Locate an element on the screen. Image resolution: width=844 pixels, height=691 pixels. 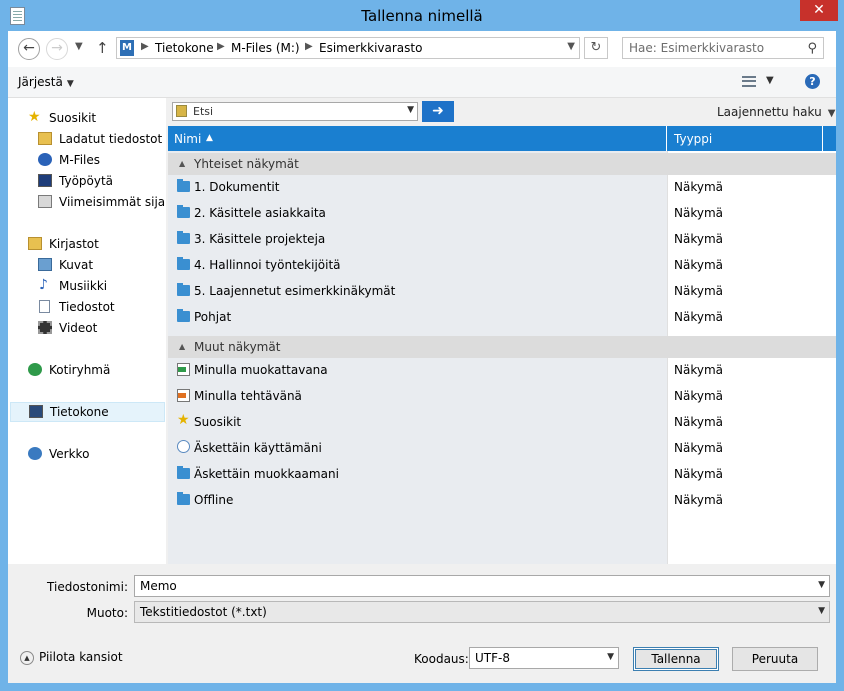
nav-network: Verkko is located at coordinates (87, 454).